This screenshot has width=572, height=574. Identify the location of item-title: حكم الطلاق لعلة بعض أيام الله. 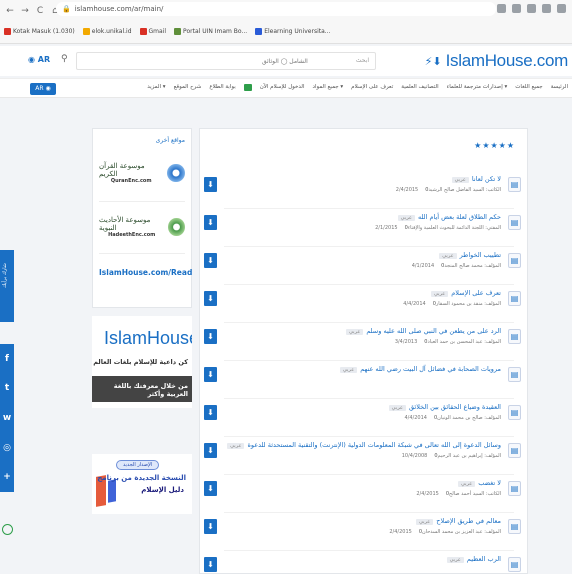
(459, 217).